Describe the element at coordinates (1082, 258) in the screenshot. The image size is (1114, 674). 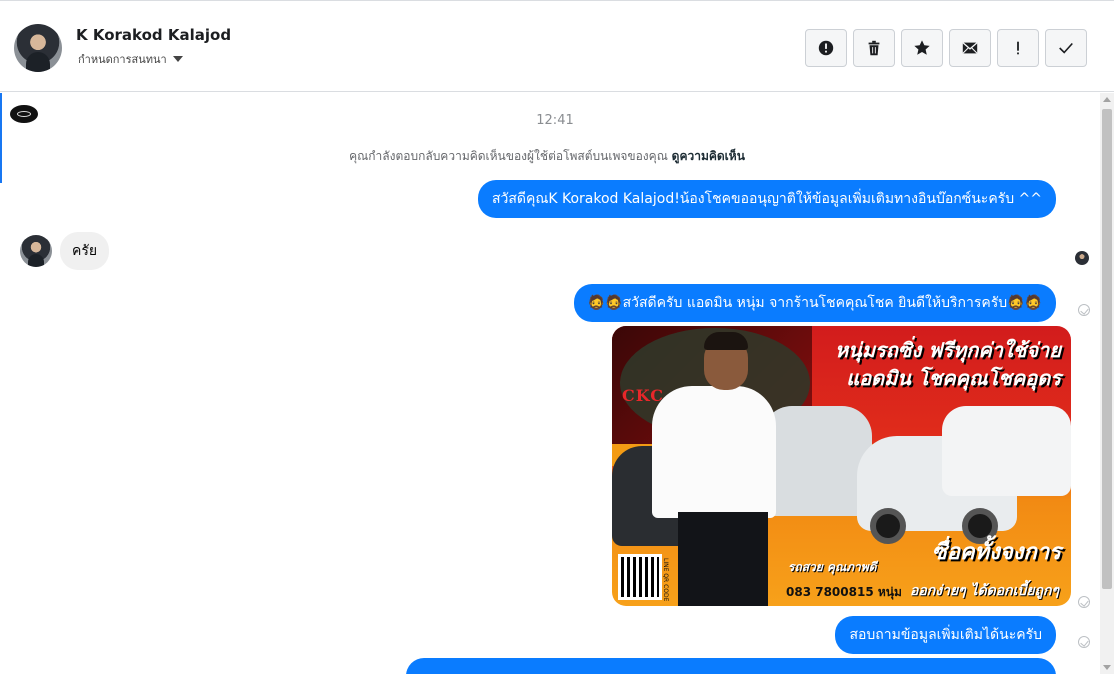
I see `seen-indicator-avatar` at that location.